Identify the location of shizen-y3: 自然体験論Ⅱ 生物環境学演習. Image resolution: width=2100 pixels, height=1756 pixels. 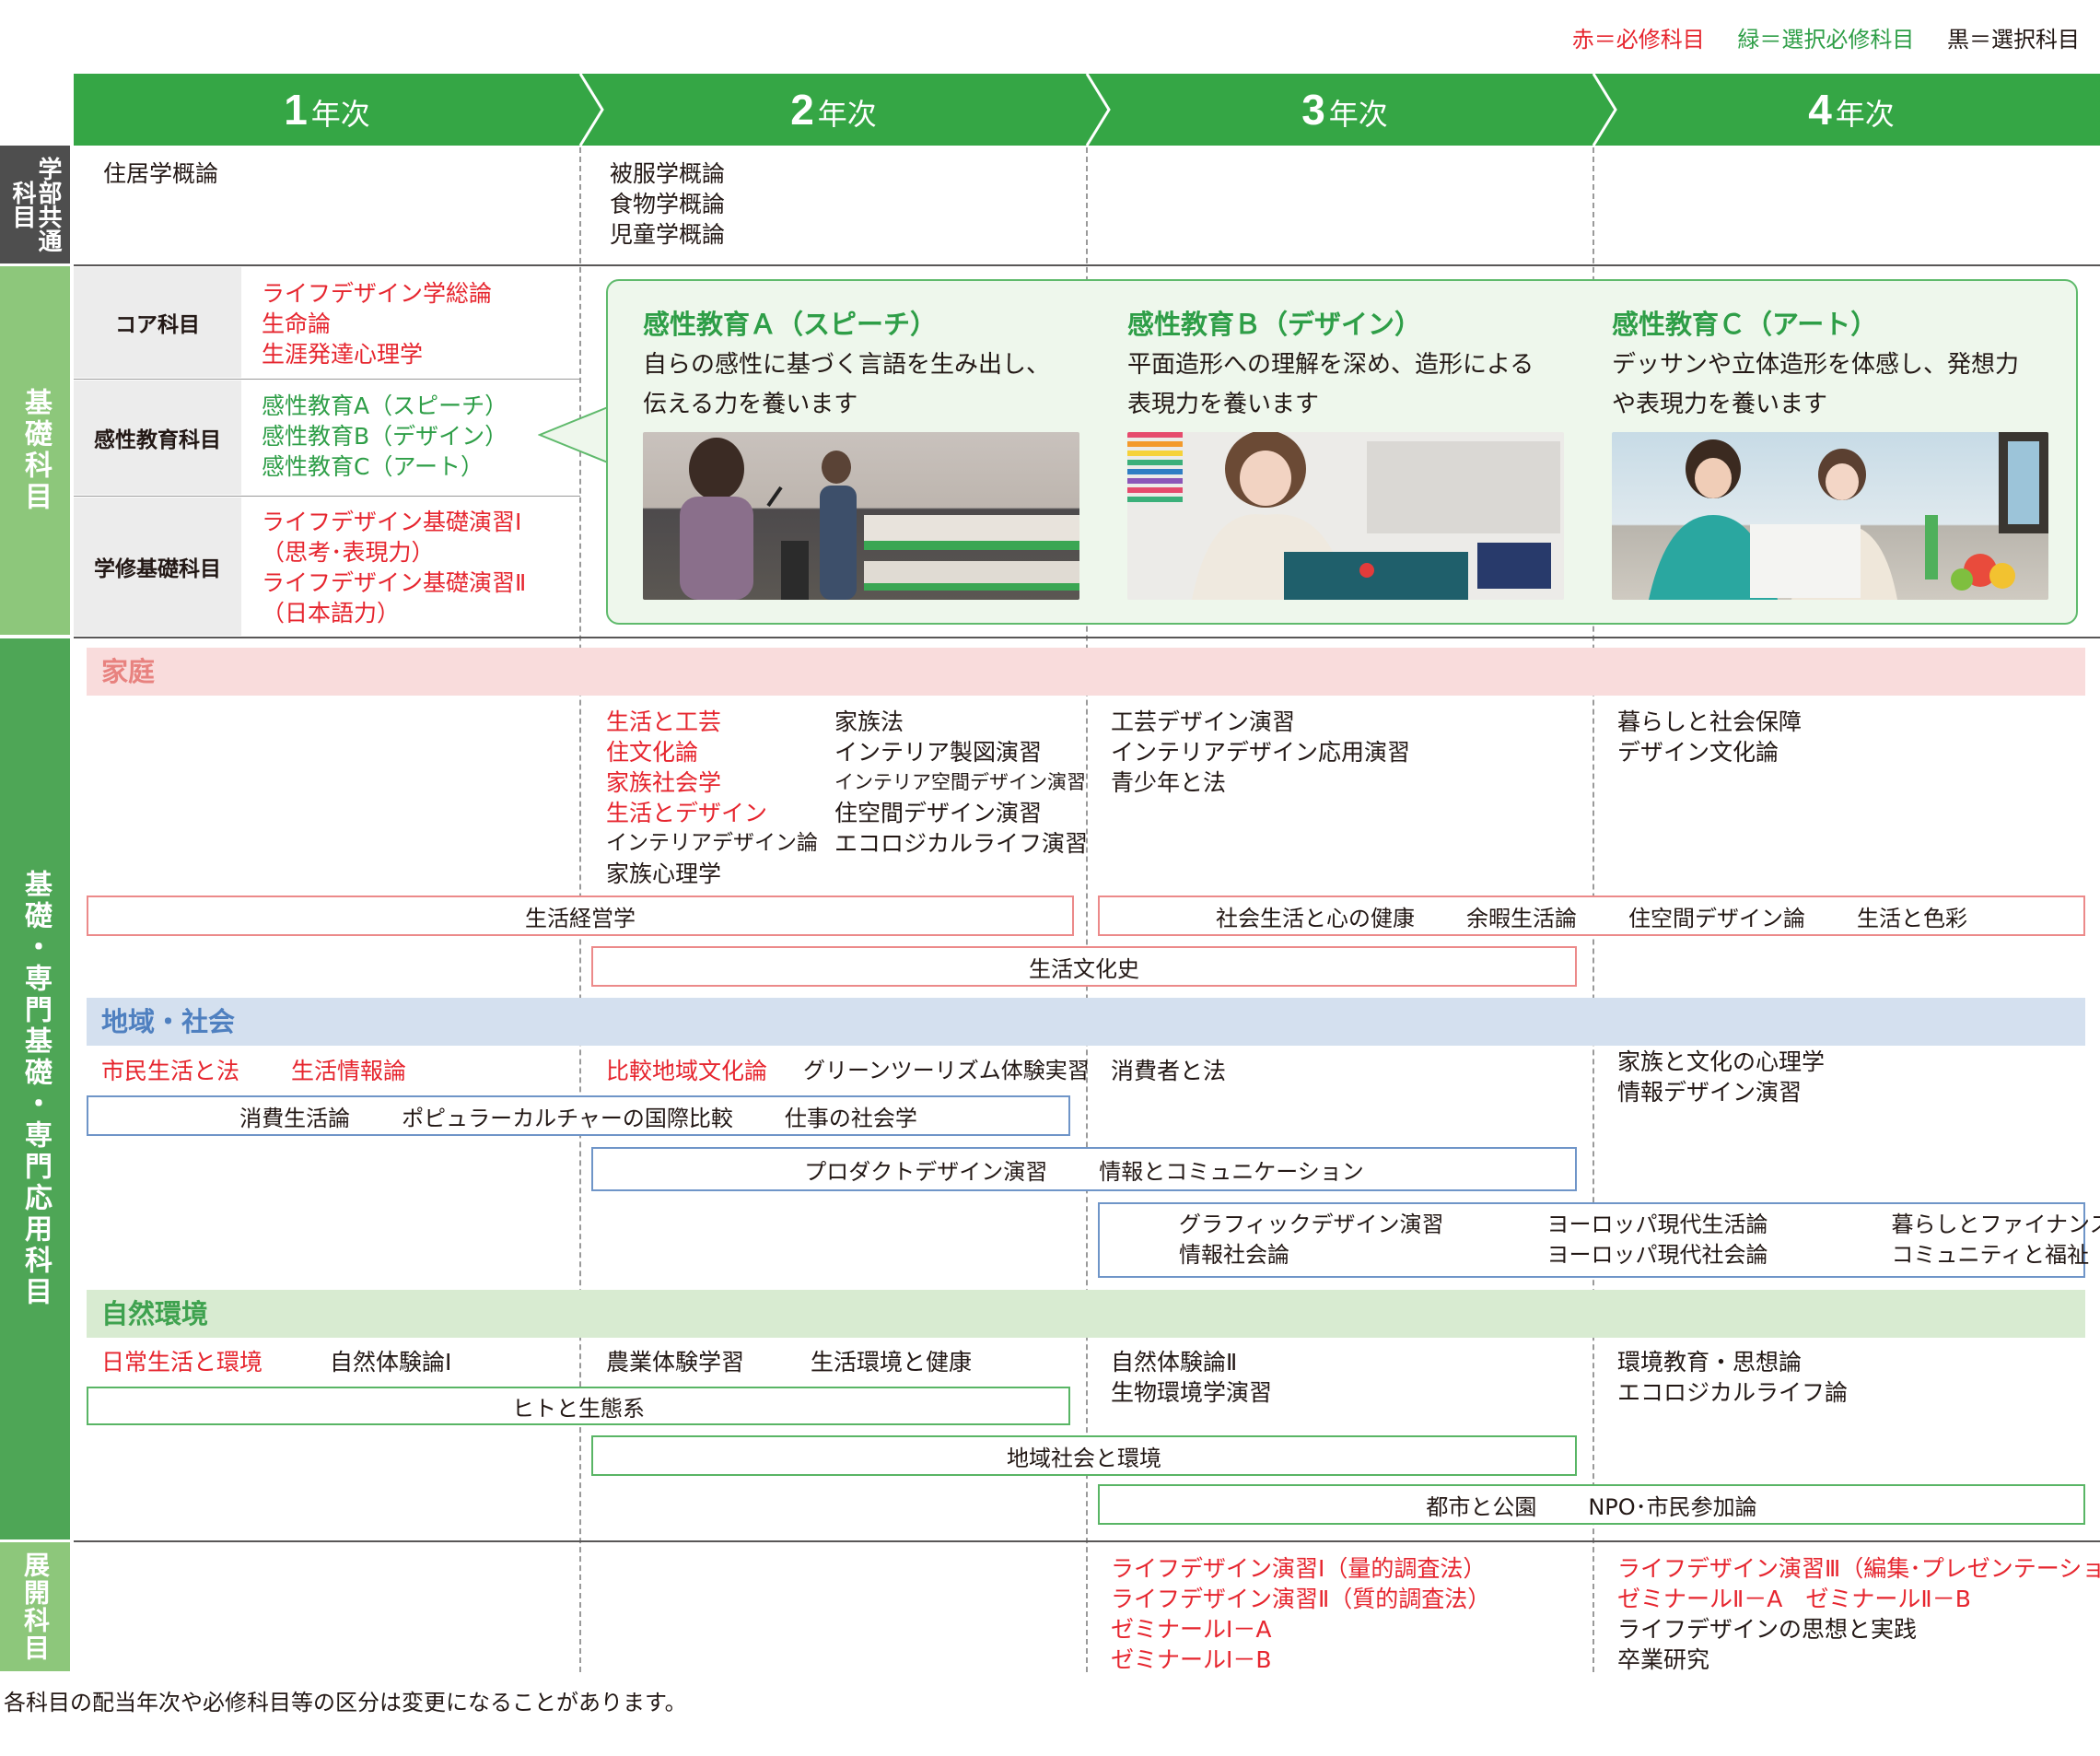
(1192, 1377).